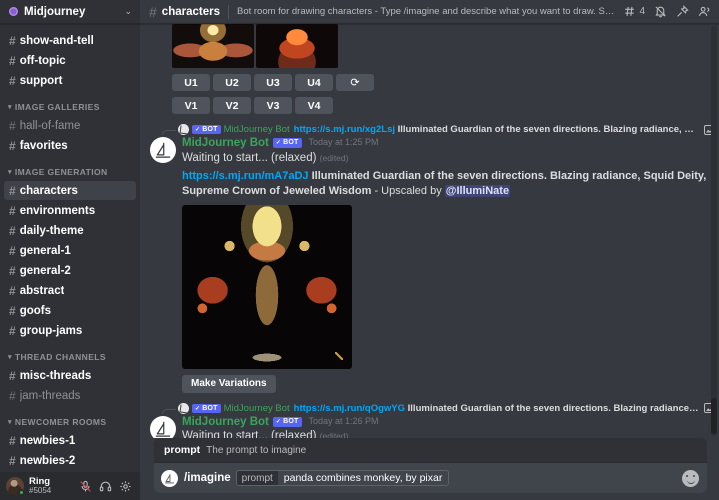 This screenshot has width=719, height=500. I want to click on sidebar-item-favorites: # favorites, so click(70, 145).